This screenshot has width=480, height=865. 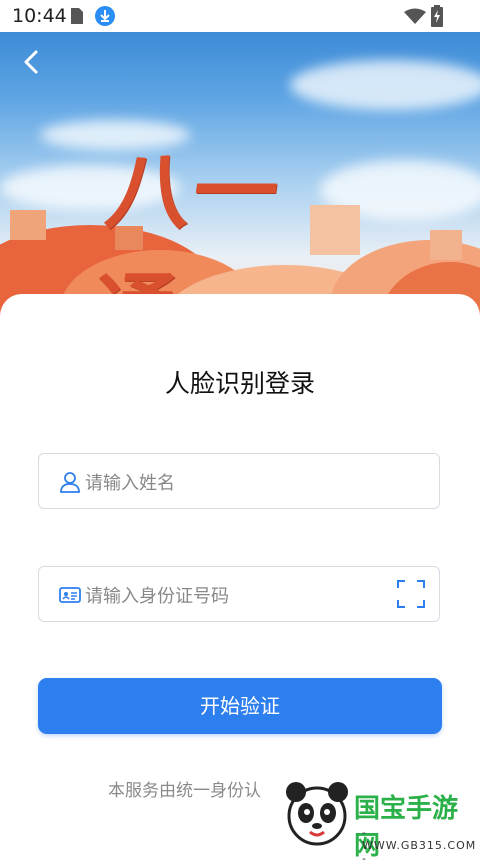 What do you see at coordinates (157, 596) in the screenshot?
I see `id-placeholder: 请输入身份证号码` at bounding box center [157, 596].